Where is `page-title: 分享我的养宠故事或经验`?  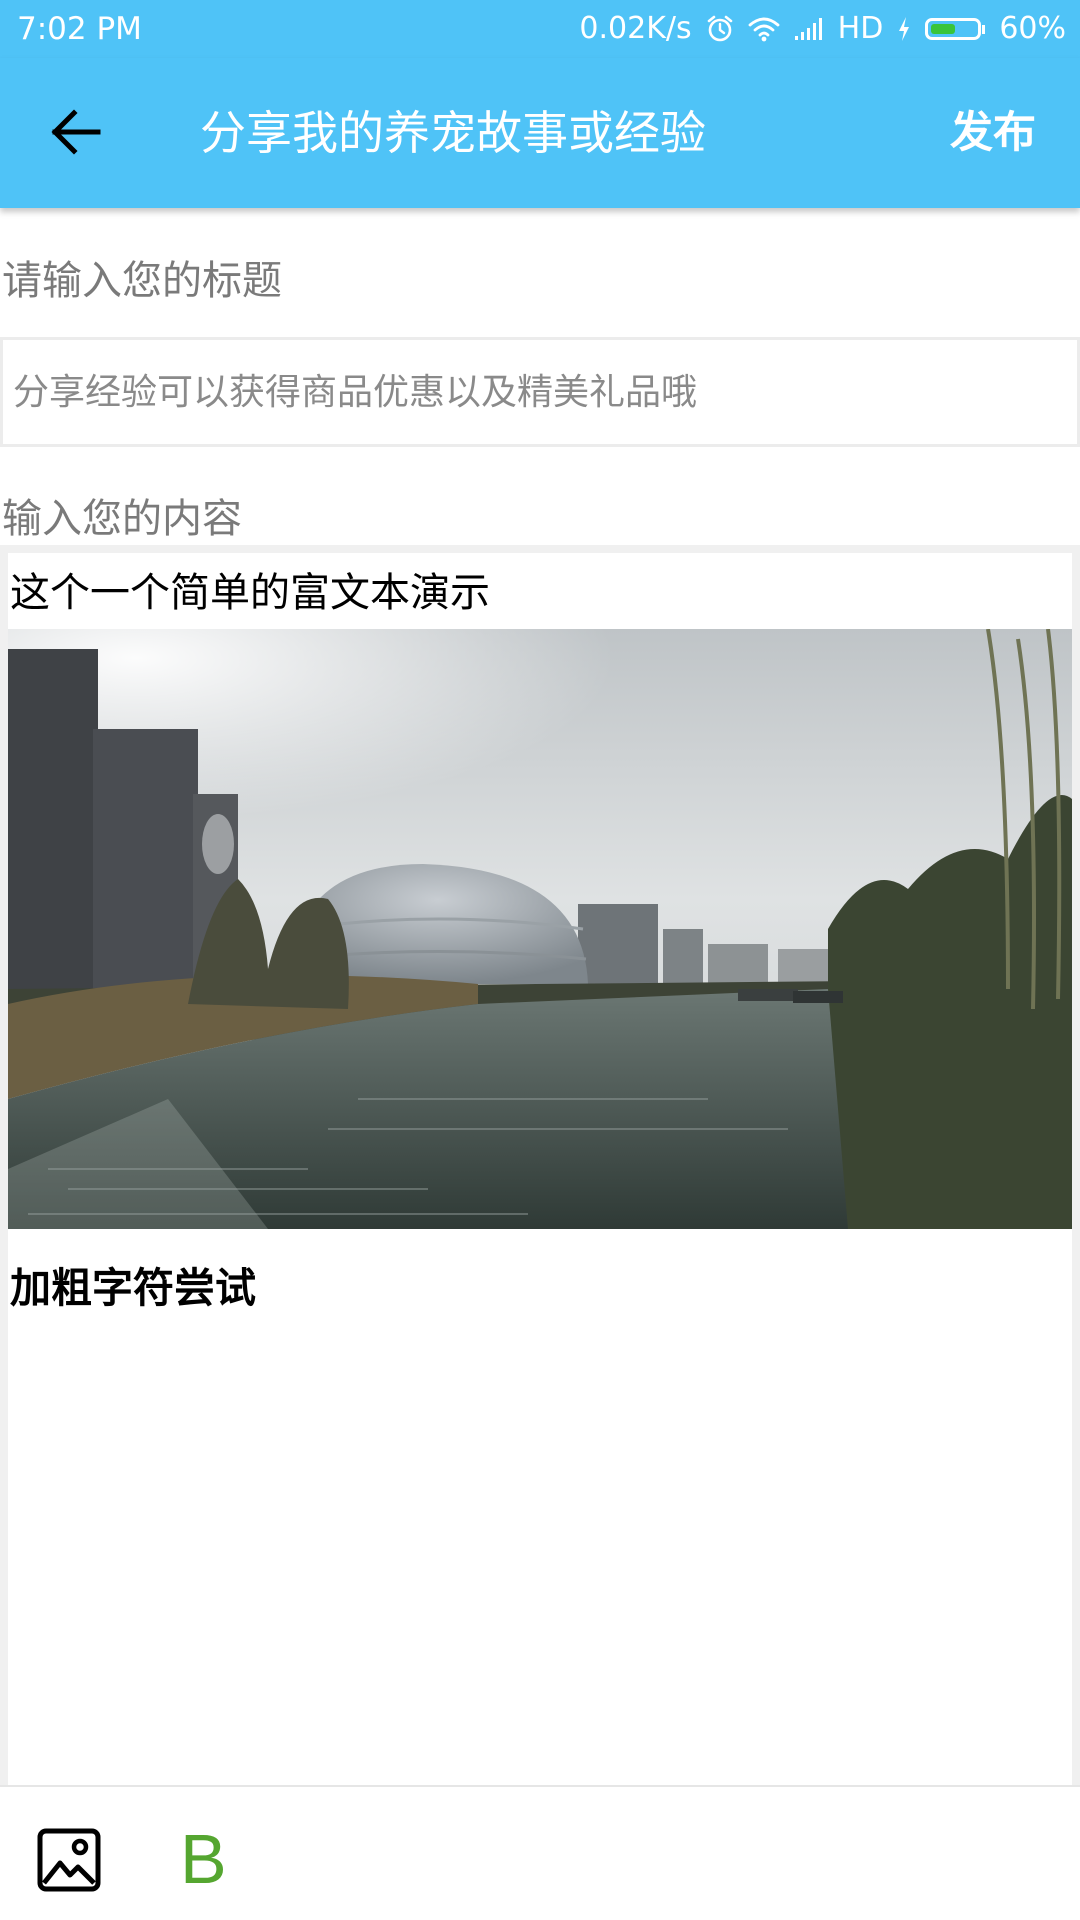 page-title: 分享我的养宠故事或经验 is located at coordinates (453, 133).